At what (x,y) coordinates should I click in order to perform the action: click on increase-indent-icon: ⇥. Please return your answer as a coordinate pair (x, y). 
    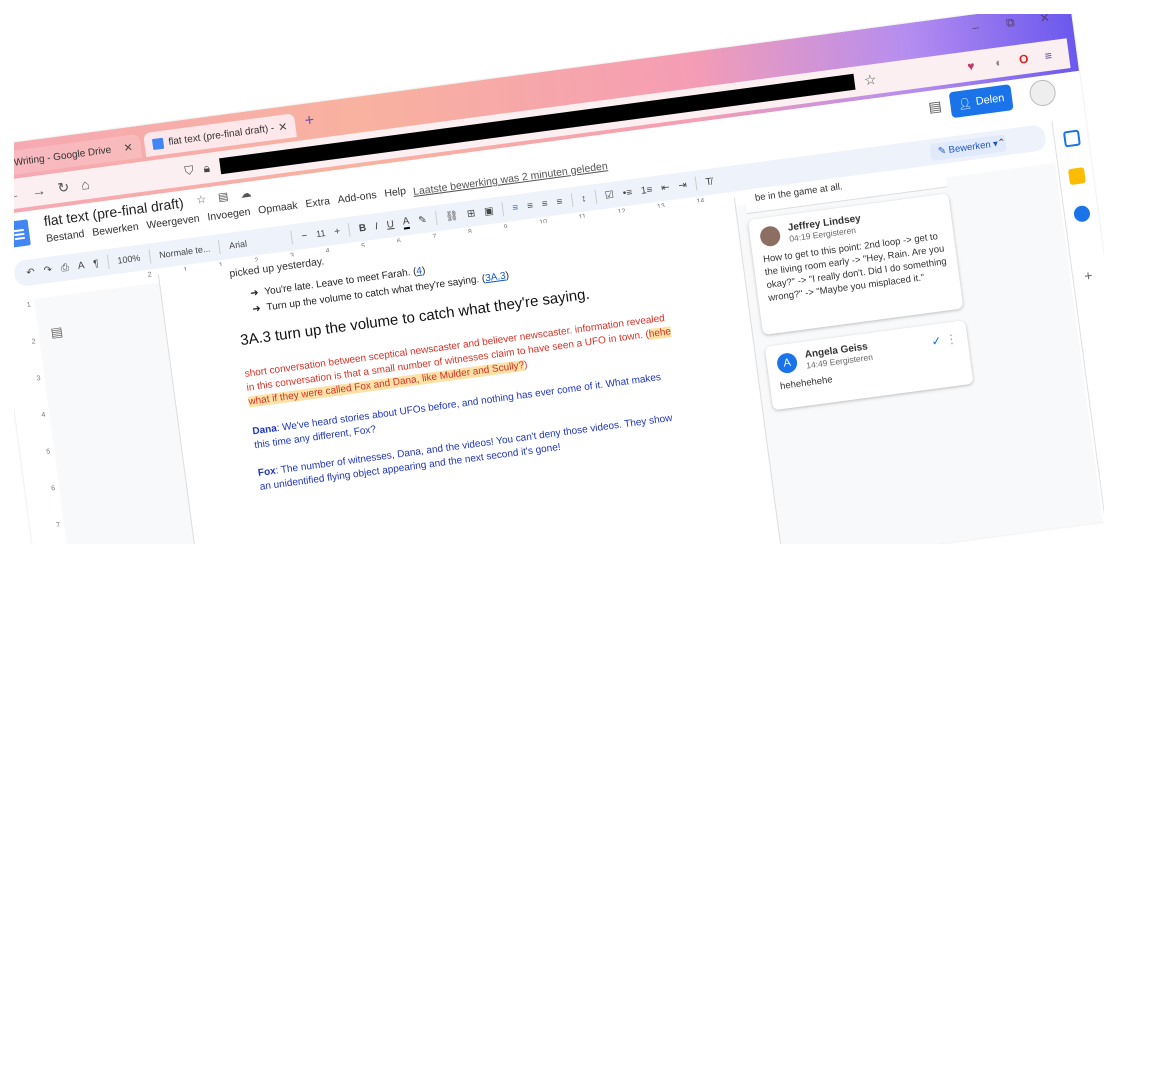
    Looking at the image, I should click on (683, 185).